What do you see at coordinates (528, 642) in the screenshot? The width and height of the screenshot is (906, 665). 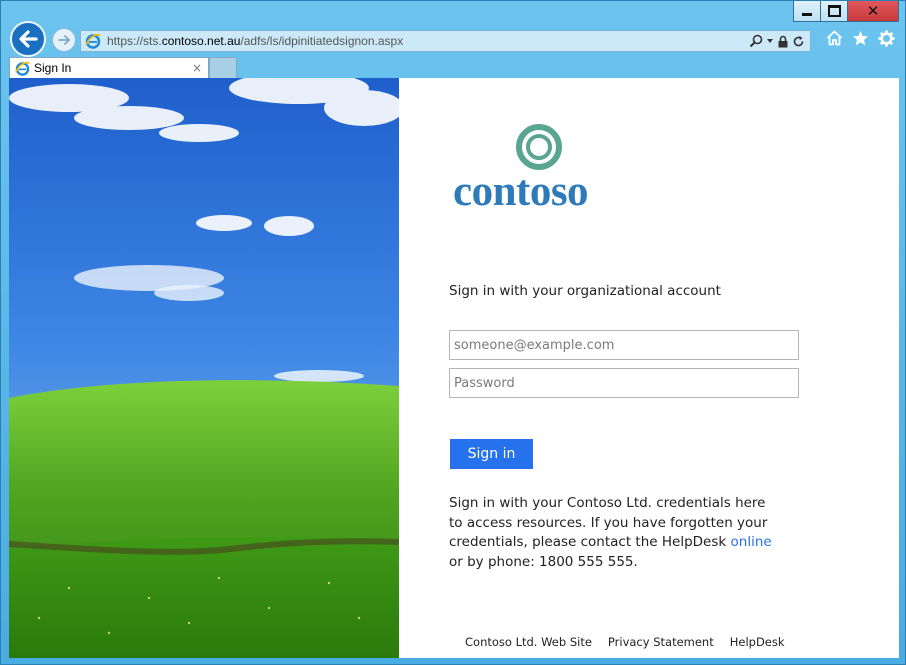 I see `footer-link-website: Contoso Ltd. Web Site` at bounding box center [528, 642].